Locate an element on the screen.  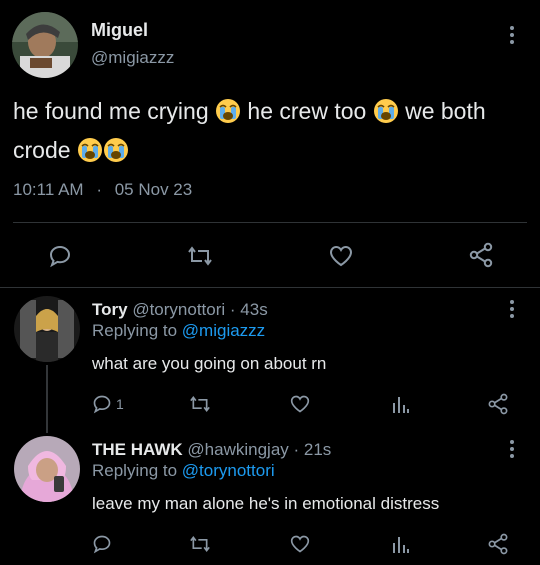
tweet-text-part: he crew too is located at coordinates (307, 111).